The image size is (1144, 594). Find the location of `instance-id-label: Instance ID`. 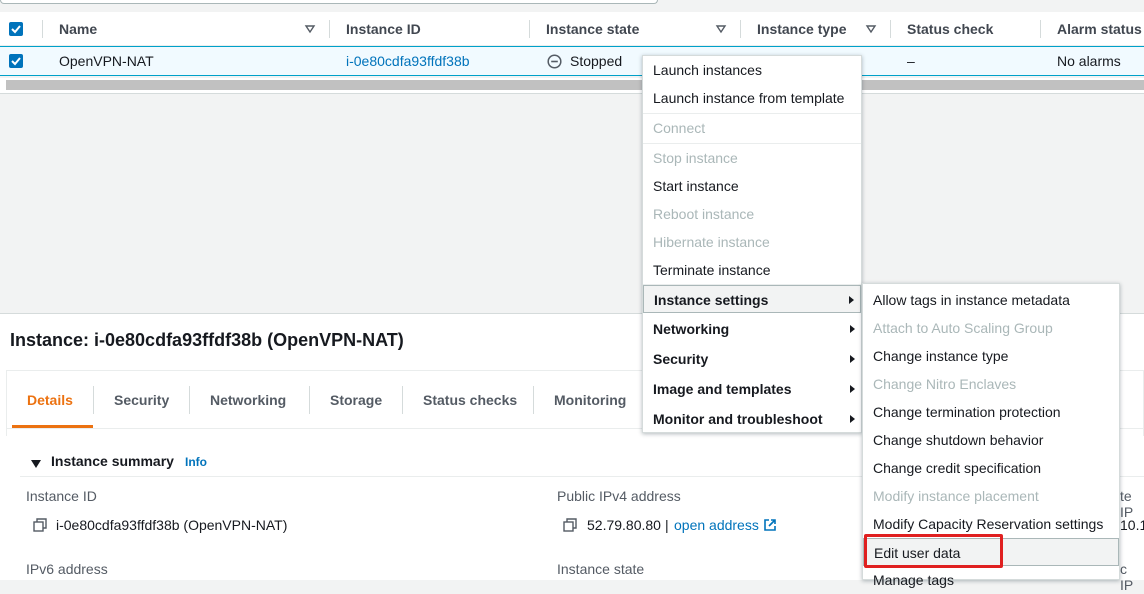

instance-id-label: Instance ID is located at coordinates (61, 496).